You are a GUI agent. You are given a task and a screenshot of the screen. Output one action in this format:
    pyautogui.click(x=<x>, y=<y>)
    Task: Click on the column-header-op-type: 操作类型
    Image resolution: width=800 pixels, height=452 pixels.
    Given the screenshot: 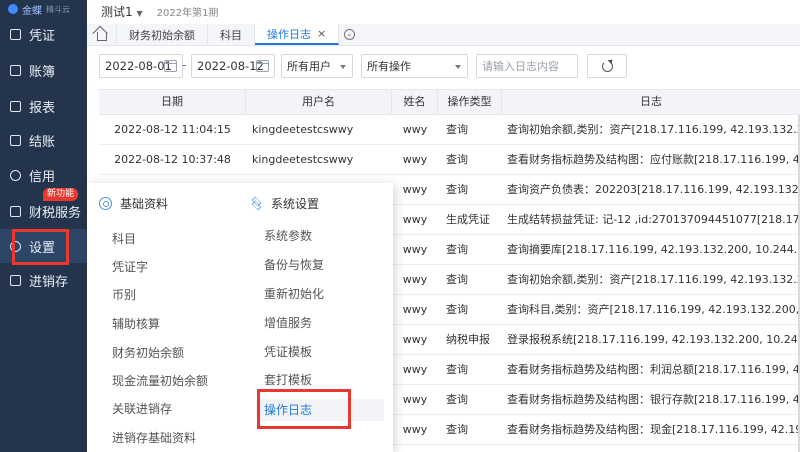 What is the action you would take?
    pyautogui.click(x=470, y=103)
    